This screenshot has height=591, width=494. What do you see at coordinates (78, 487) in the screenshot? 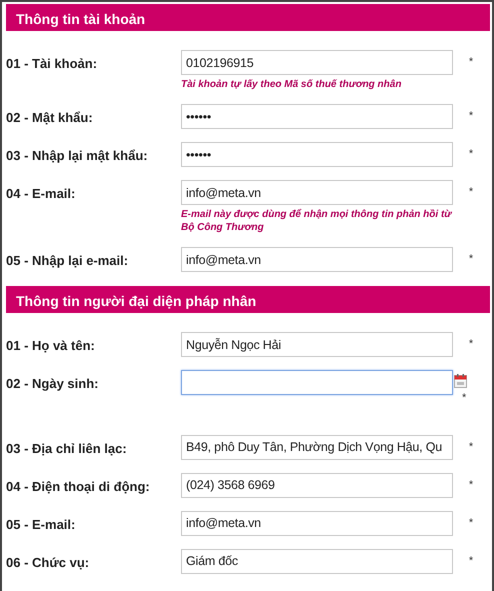
I see `field-label: 04 - Điện thoại di động:` at bounding box center [78, 487].